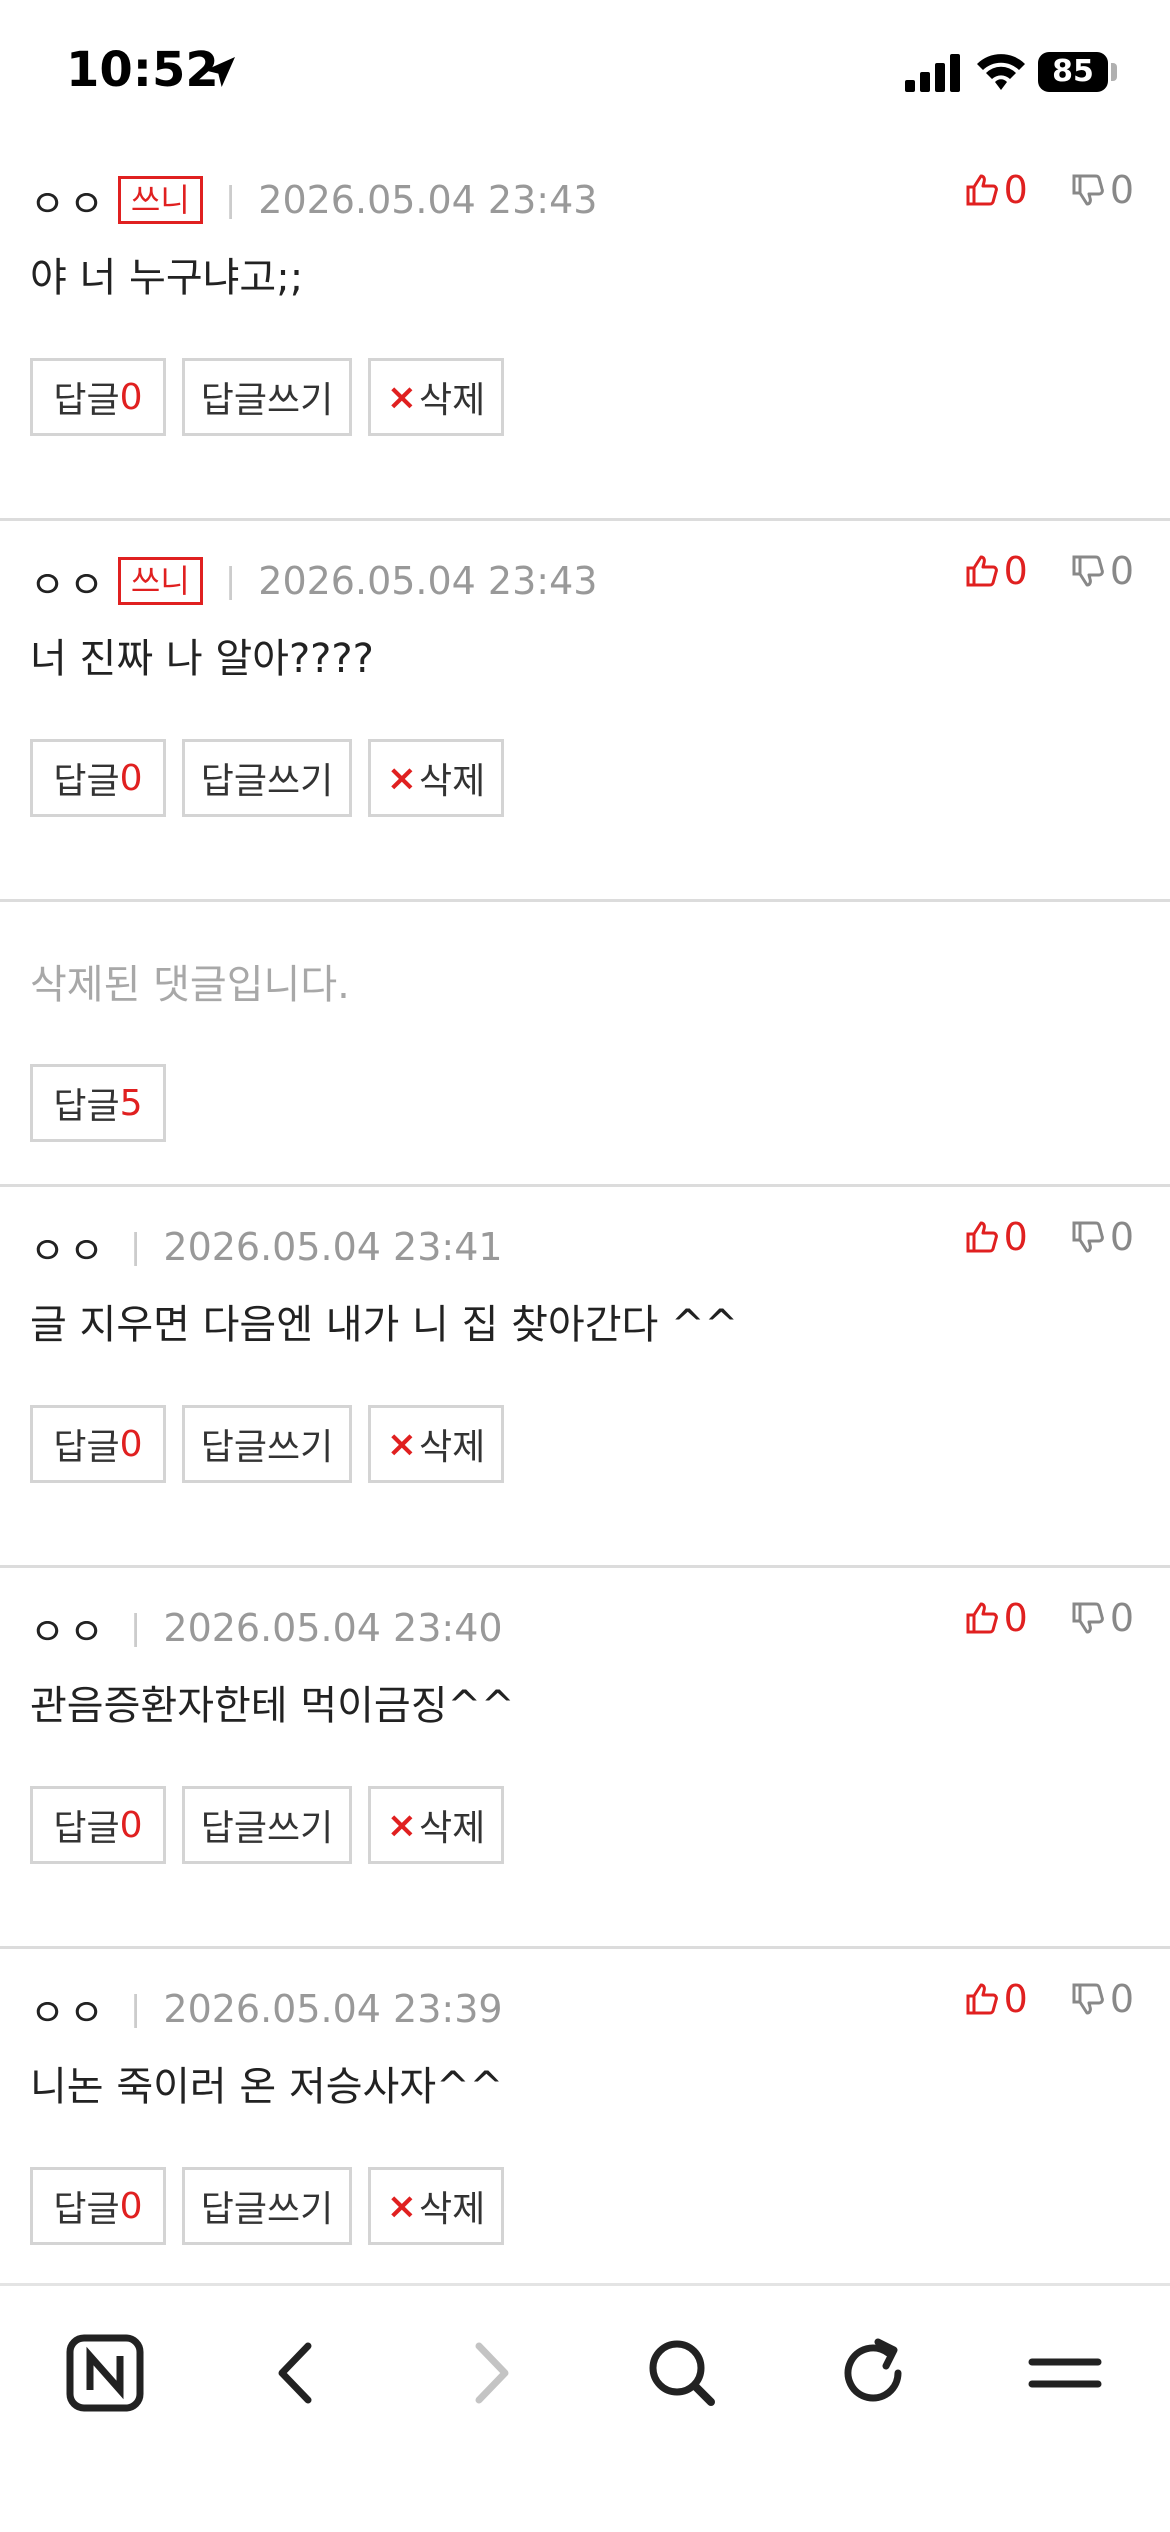  Describe the element at coordinates (384, 1325) in the screenshot. I see `comment-text: 글 지우면 다음엔 내가 니 집 찾아간다 ^^` at that location.